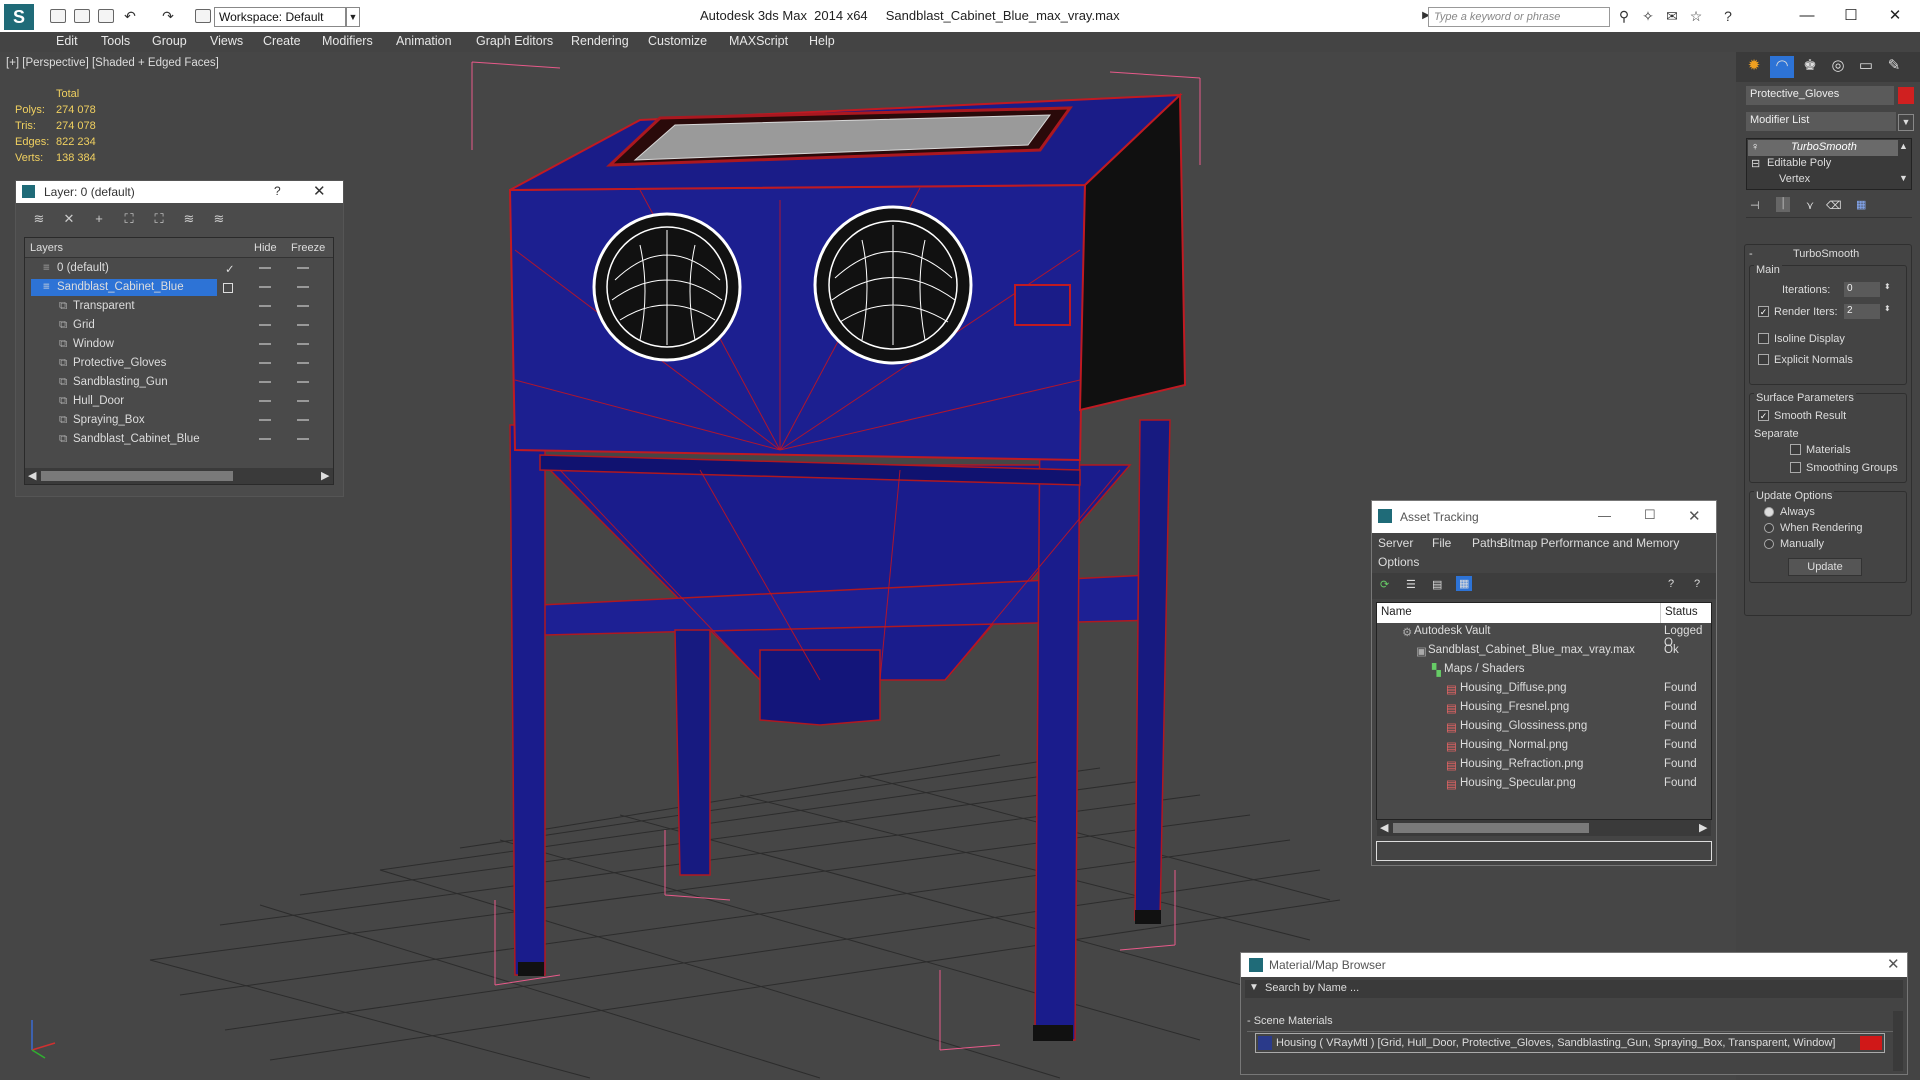 This screenshot has height=1080, width=1920. What do you see at coordinates (226, 41) in the screenshot?
I see `menu-views: Views` at bounding box center [226, 41].